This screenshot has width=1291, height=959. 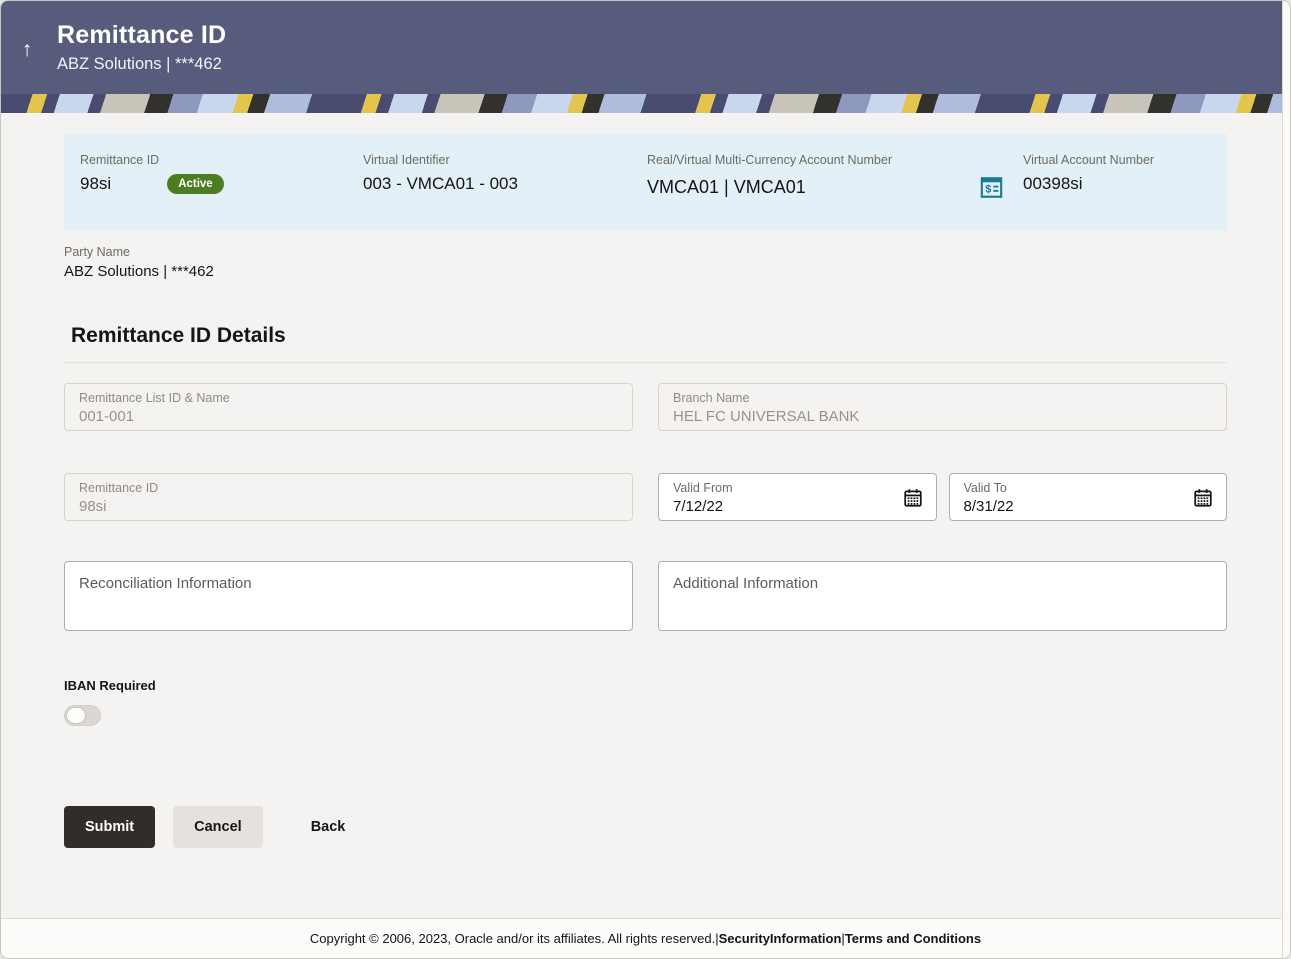 What do you see at coordinates (27, 50) in the screenshot?
I see `back-arrow-icon: ↑` at bounding box center [27, 50].